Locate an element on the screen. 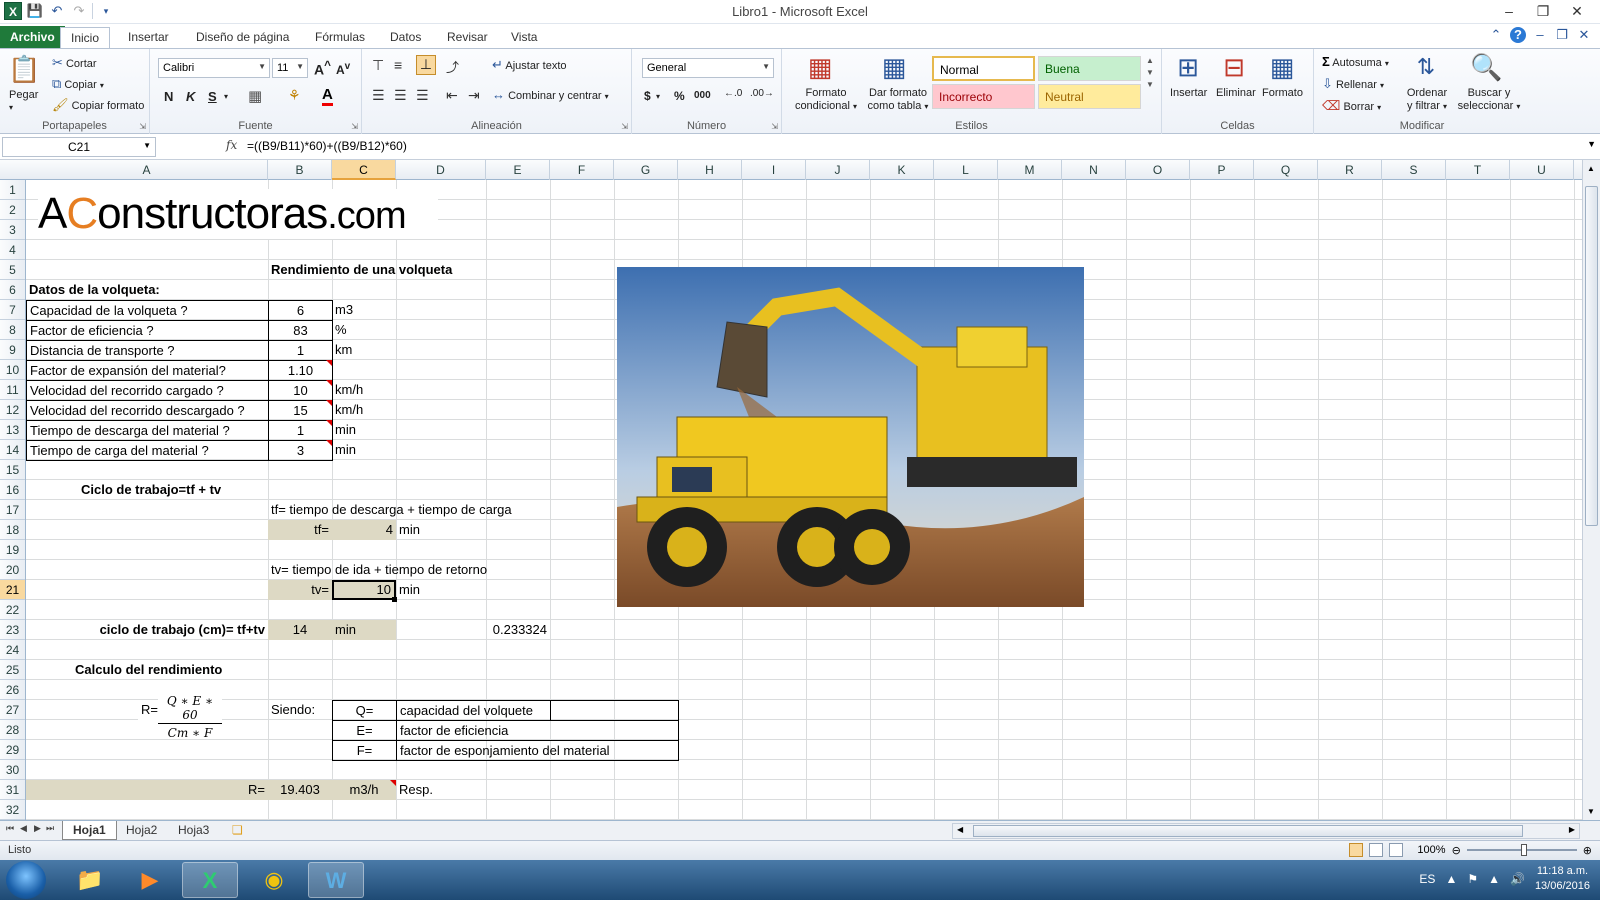 The image size is (1600, 900). row-header: 8 is located at coordinates (12, 330).